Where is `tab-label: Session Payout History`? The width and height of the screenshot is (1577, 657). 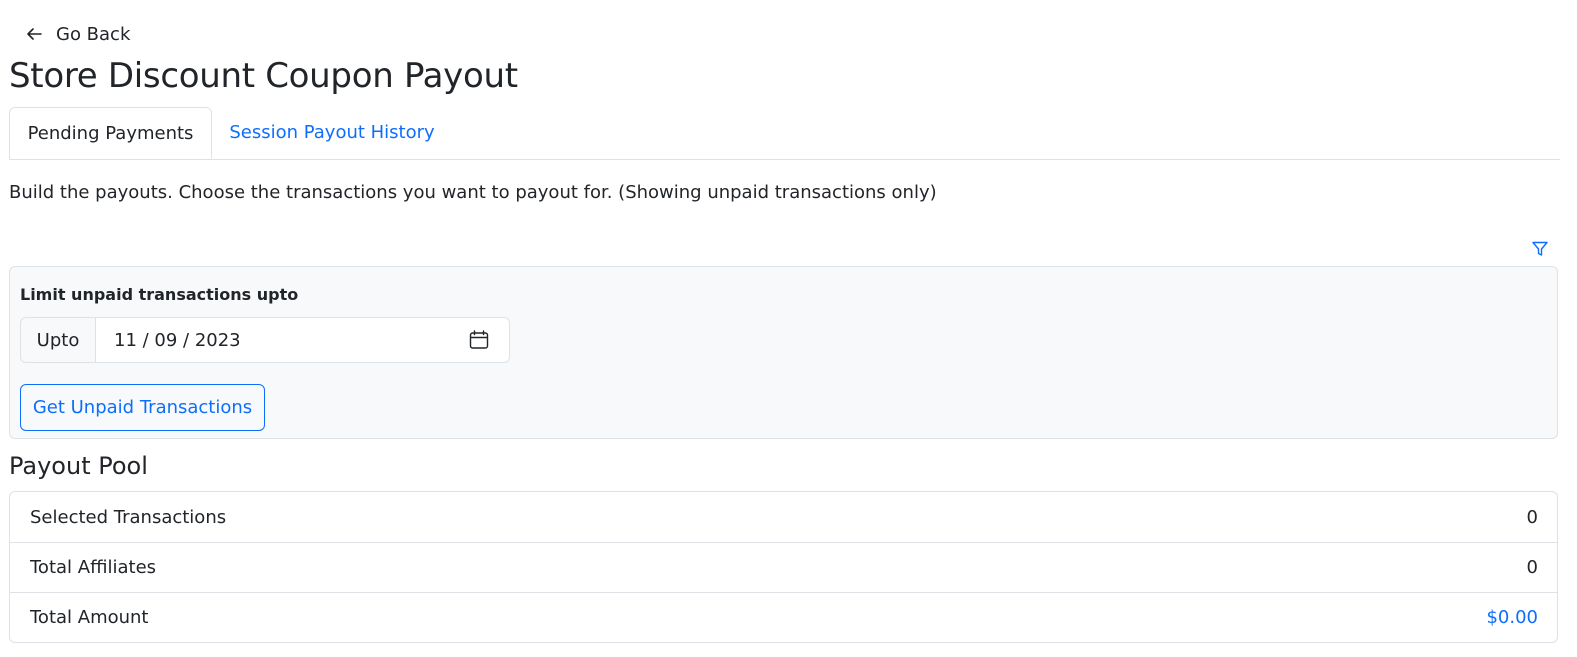
tab-label: Session Payout History is located at coordinates (332, 132).